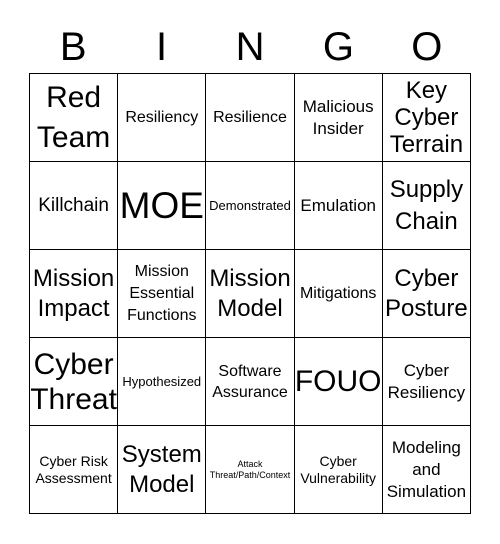 This screenshot has height=544, width=500. I want to click on bingo-cell: Cyber Posture, so click(426, 294).